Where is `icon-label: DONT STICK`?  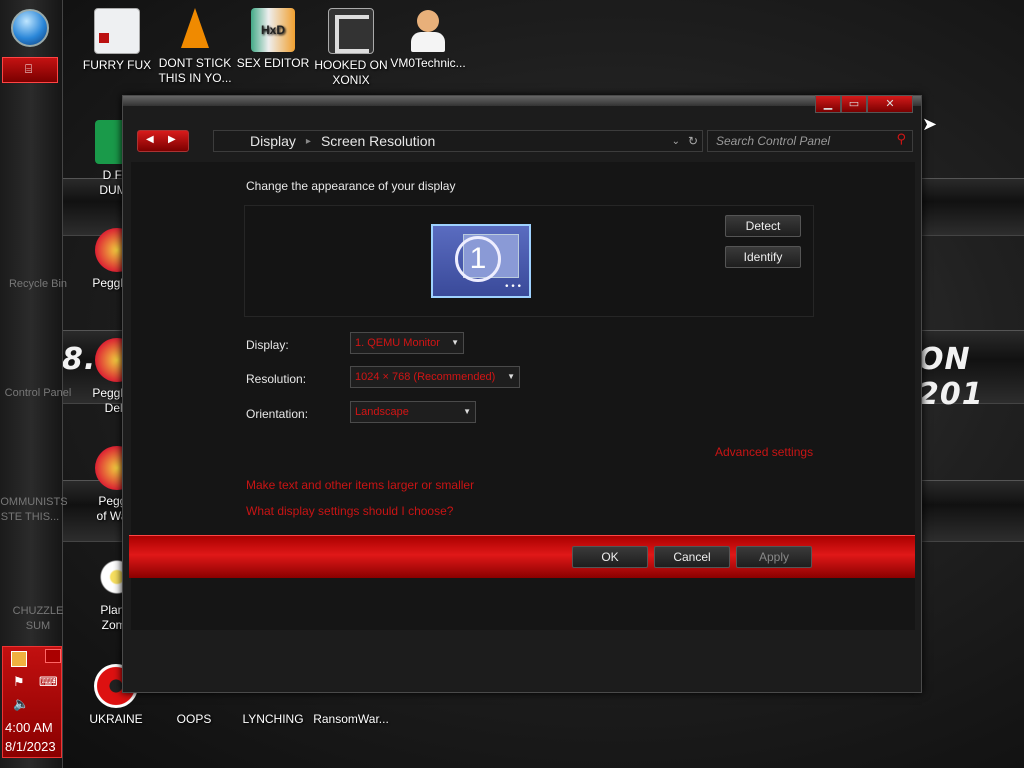
icon-label: DONT STICK is located at coordinates (195, 63).